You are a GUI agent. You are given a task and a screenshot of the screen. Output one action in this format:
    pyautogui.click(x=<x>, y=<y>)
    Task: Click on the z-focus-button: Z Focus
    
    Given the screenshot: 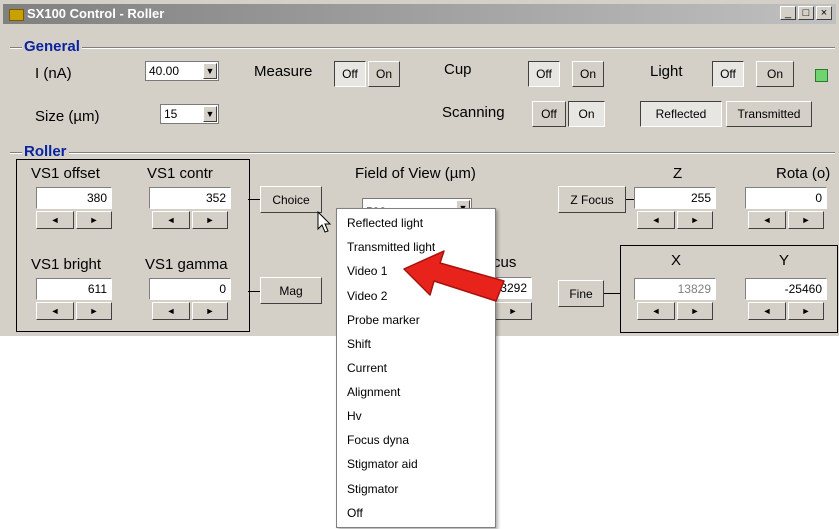 What is the action you would take?
    pyautogui.click(x=592, y=199)
    